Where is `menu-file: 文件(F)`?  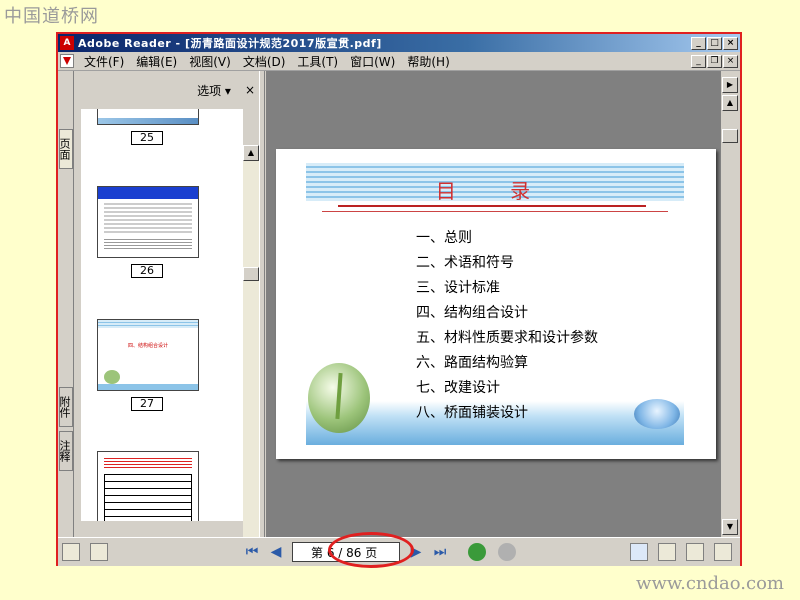 menu-file: 文件(F) is located at coordinates (104, 61).